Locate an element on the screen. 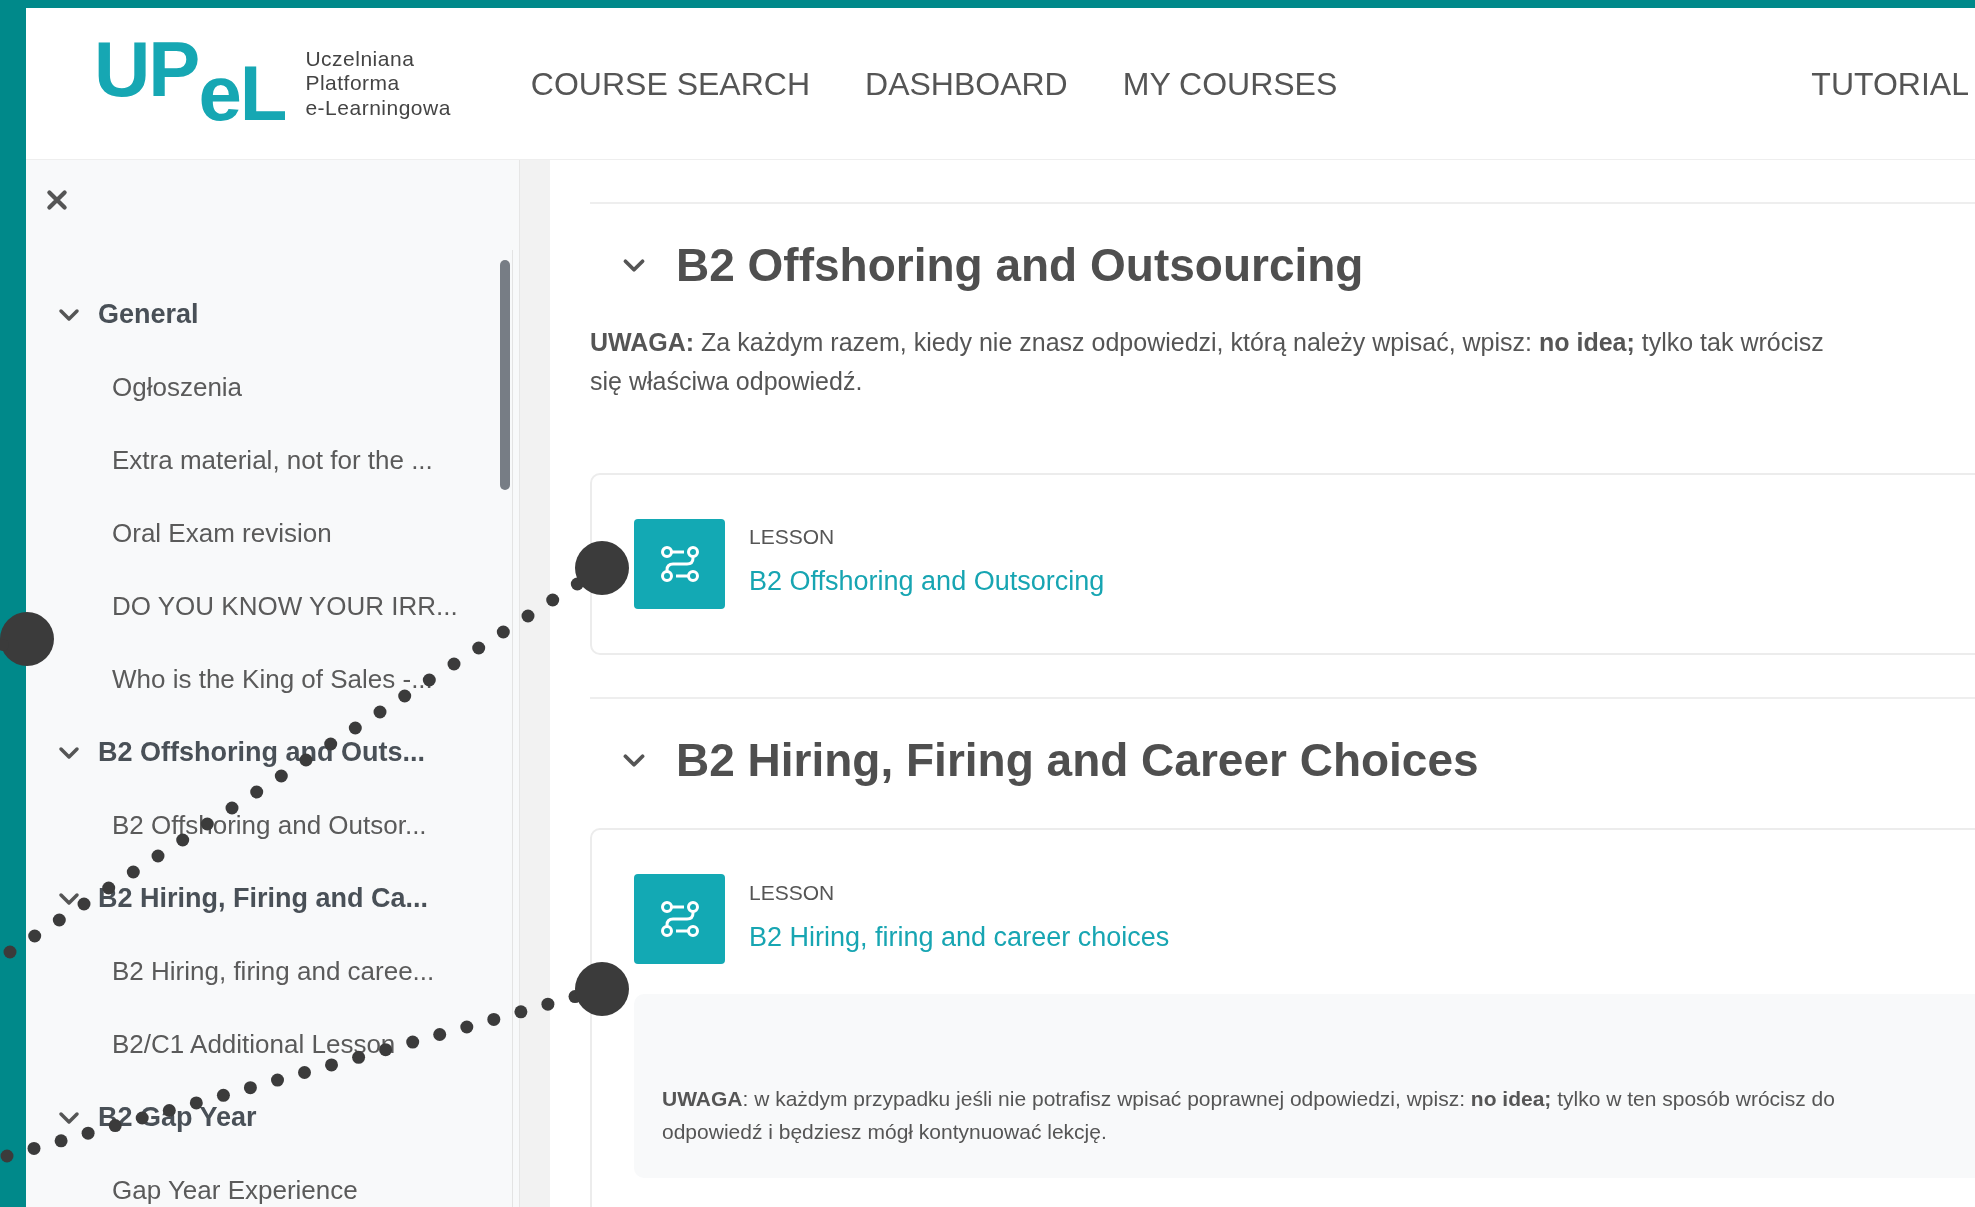 The width and height of the screenshot is (1975, 1207). nav-link: DASHBOARD is located at coordinates (966, 83).